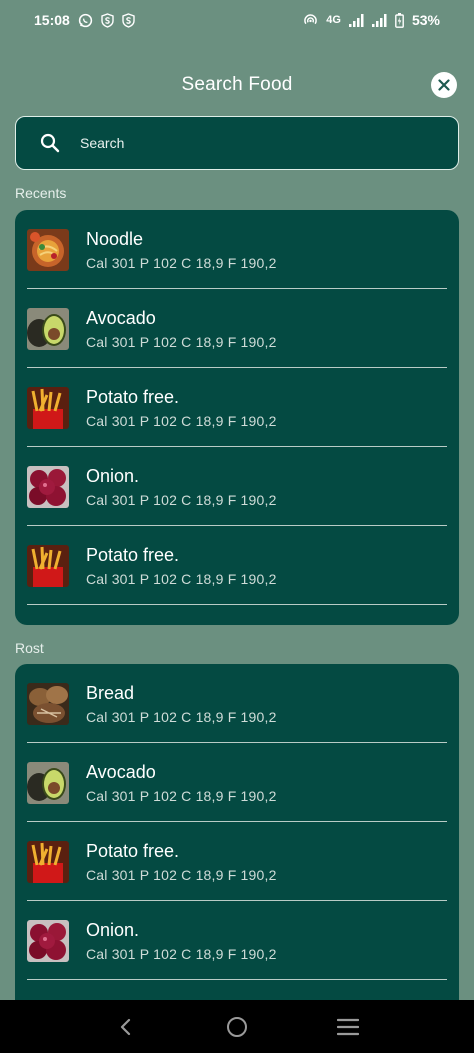 This screenshot has width=474, height=1053. I want to click on status-right: 4G 53%, so click(371, 20).